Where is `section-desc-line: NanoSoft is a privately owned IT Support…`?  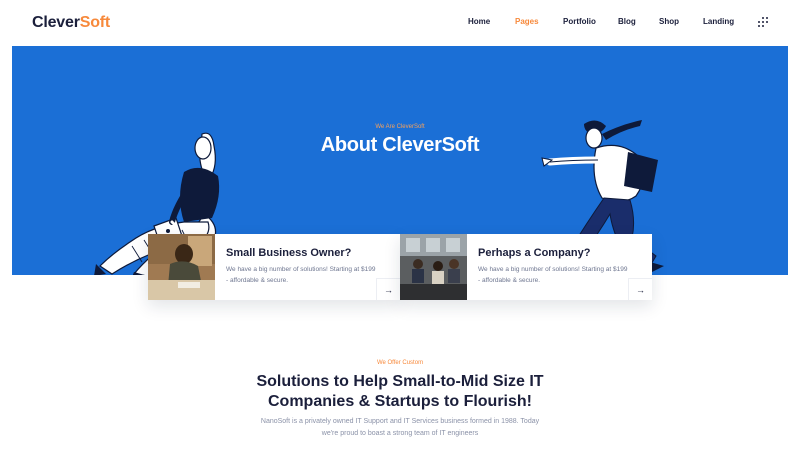 section-desc-line: NanoSoft is a privately owned IT Support… is located at coordinates (400, 421).